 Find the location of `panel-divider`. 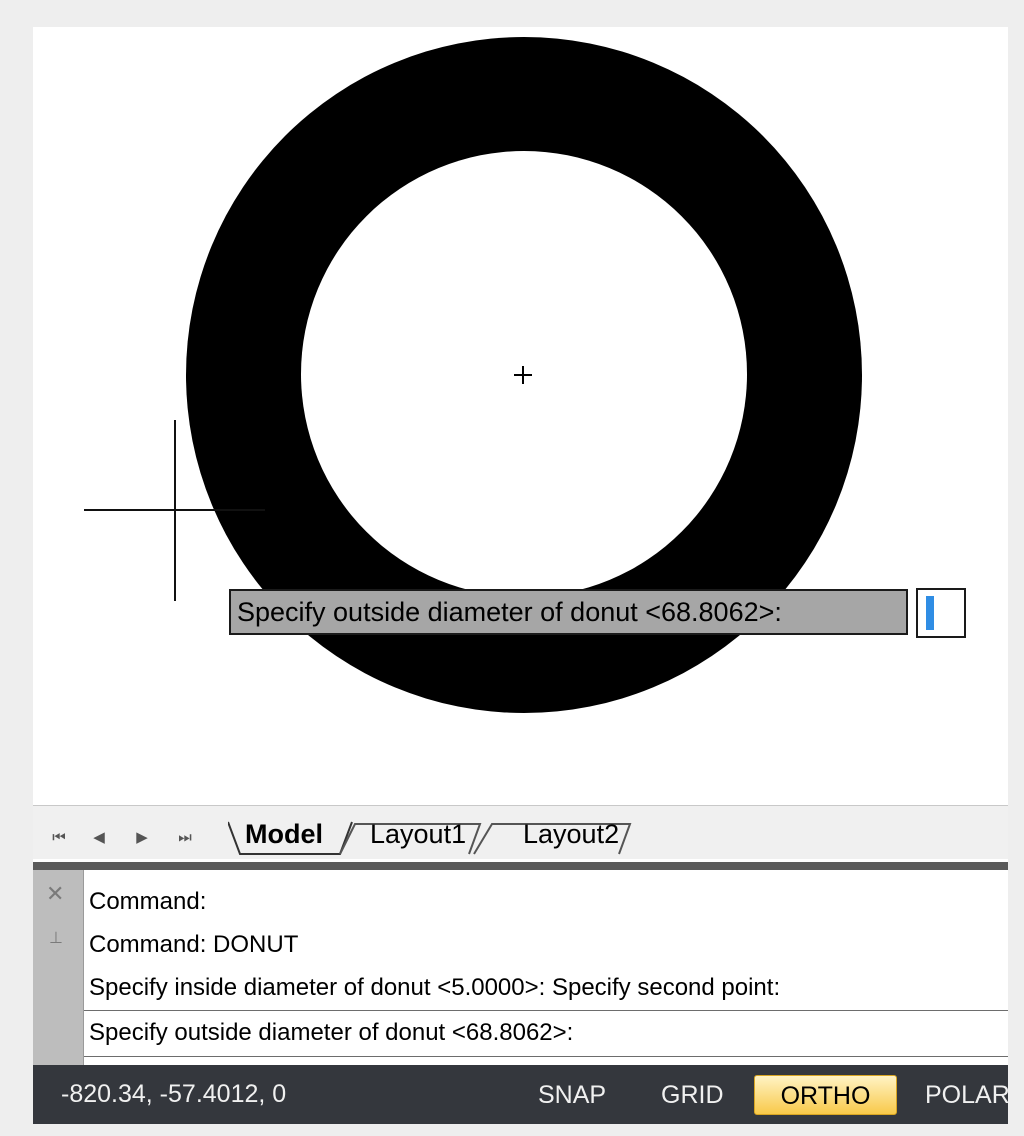

panel-divider is located at coordinates (520, 866).